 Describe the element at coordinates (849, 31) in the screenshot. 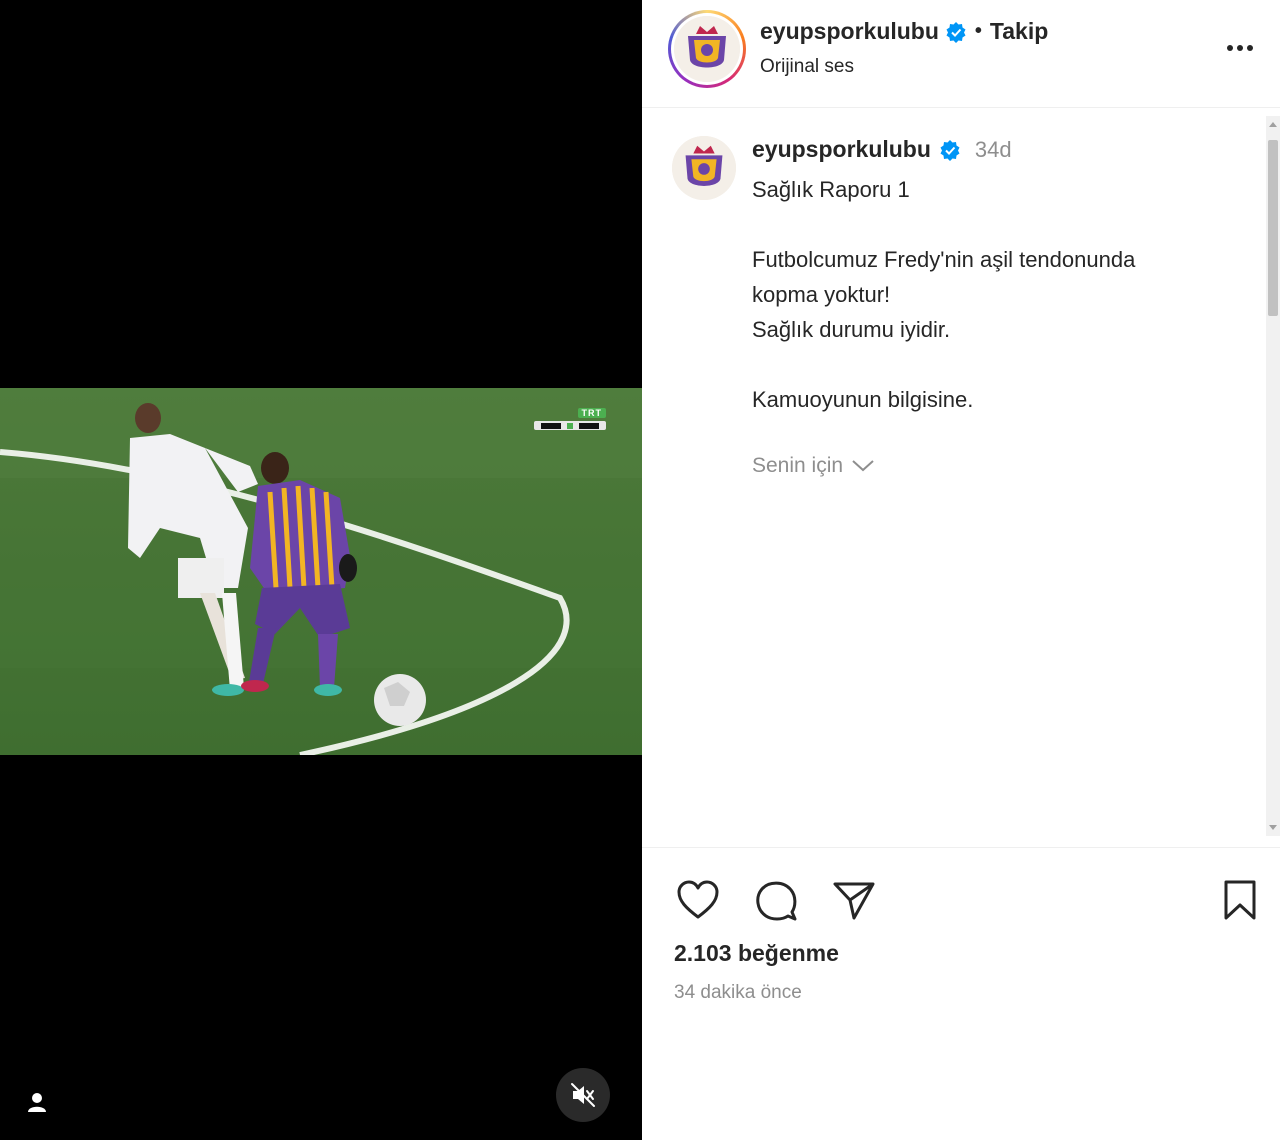

I see `header-username: eyupsporkulubu` at that location.